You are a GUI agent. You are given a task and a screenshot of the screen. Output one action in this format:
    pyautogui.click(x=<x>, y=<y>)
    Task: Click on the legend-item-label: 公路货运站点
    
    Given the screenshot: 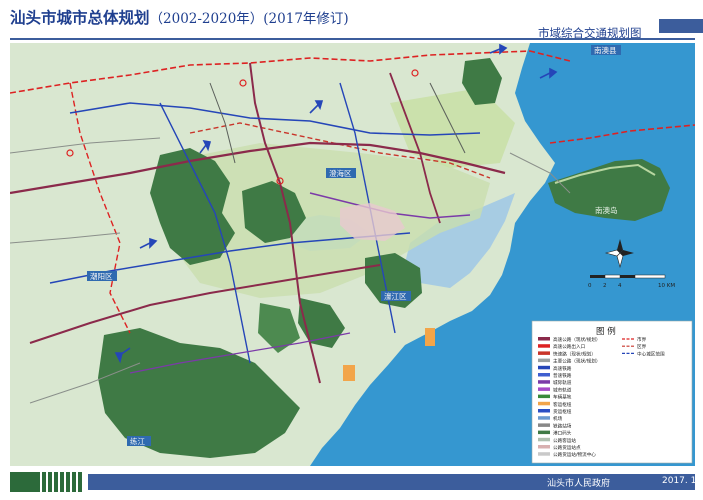 What is the action you would take?
    pyautogui.click(x=567, y=447)
    